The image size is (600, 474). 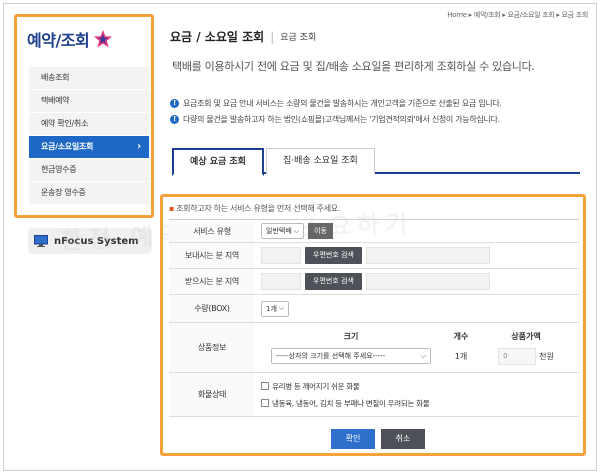 I want to click on sidebar-item-waybill-receipt: 운송장 영수증, so click(x=89, y=193).